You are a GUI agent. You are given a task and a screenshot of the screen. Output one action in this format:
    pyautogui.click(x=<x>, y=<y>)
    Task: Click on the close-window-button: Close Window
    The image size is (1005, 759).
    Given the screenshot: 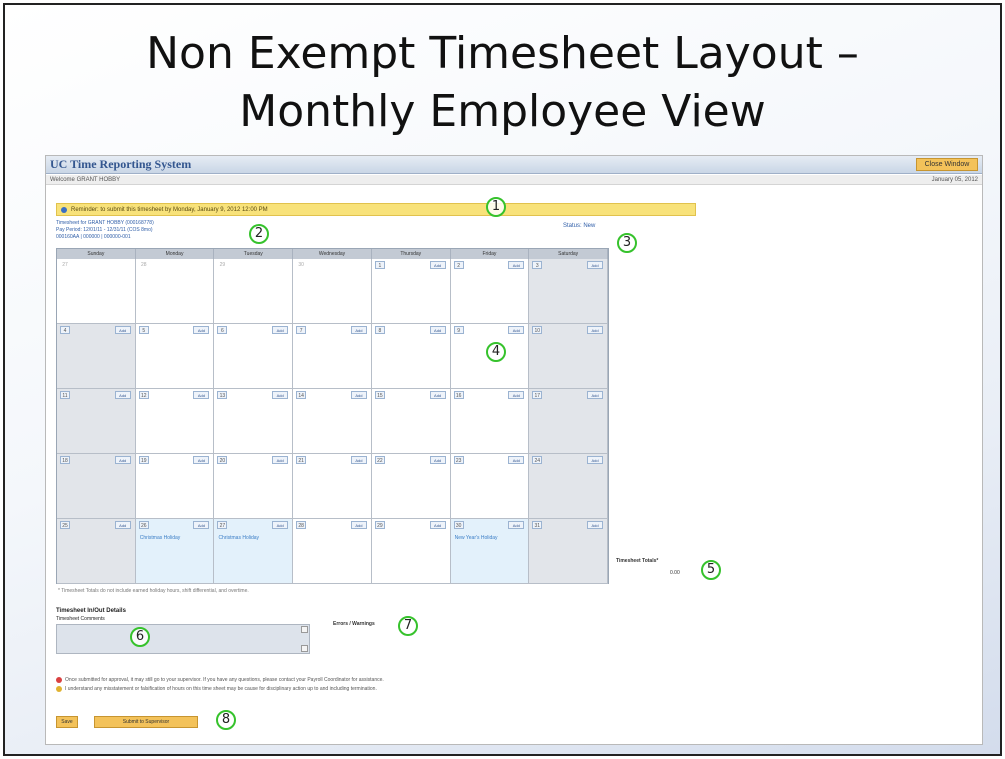 What is the action you would take?
    pyautogui.click(x=947, y=164)
    